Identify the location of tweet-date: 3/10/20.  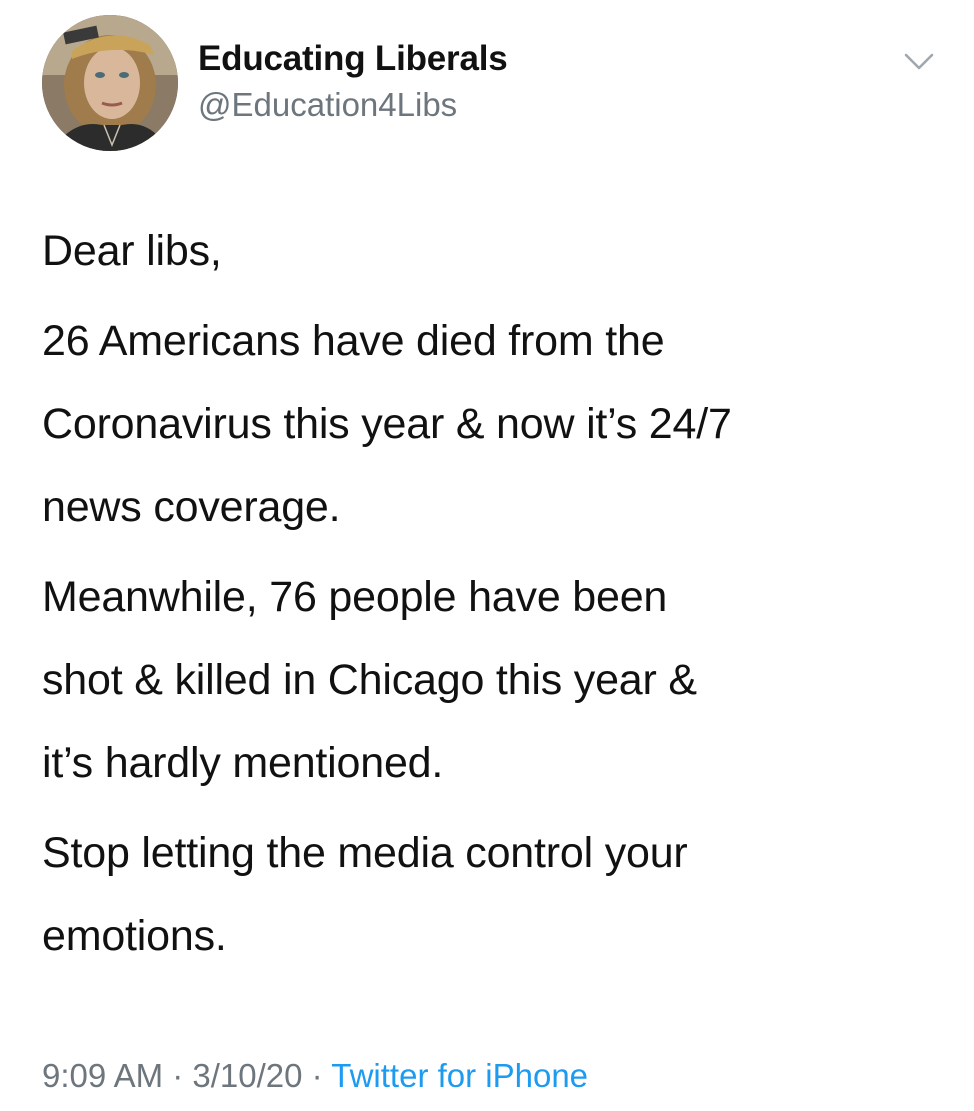
(247, 1075).